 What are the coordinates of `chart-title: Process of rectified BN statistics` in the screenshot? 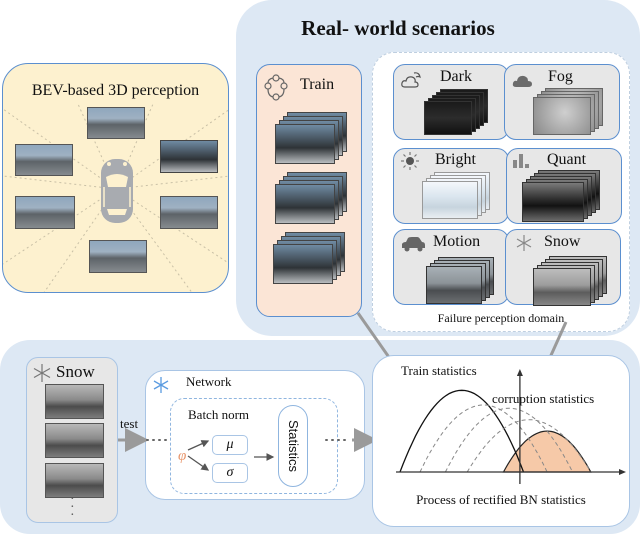 It's located at (501, 499).